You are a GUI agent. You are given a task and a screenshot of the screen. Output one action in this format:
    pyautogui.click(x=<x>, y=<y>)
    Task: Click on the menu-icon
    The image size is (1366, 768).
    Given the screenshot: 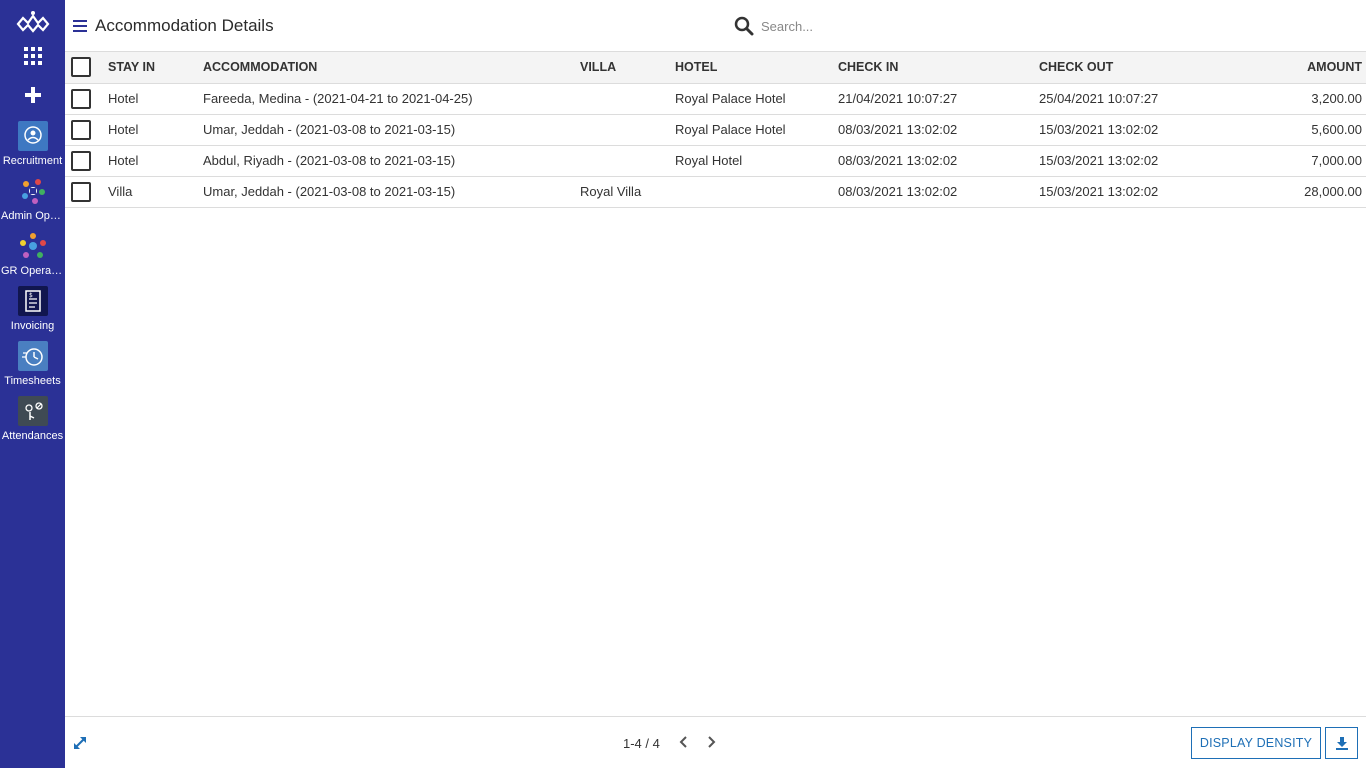 What is the action you would take?
    pyautogui.click(x=80, y=26)
    